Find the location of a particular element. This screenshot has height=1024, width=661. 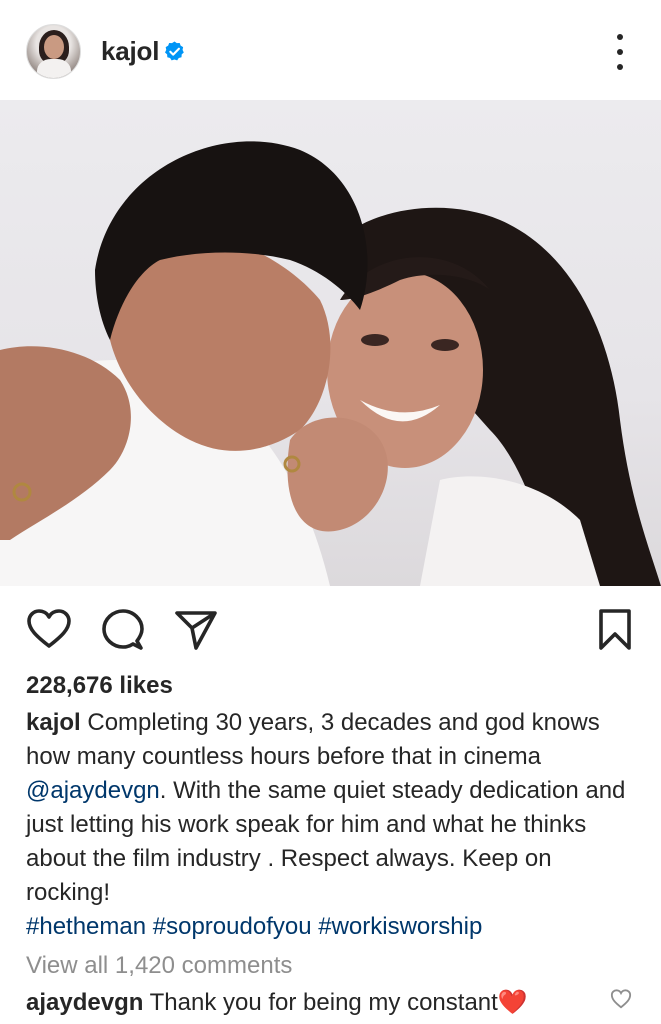

post-header: kajol is located at coordinates (330, 50).